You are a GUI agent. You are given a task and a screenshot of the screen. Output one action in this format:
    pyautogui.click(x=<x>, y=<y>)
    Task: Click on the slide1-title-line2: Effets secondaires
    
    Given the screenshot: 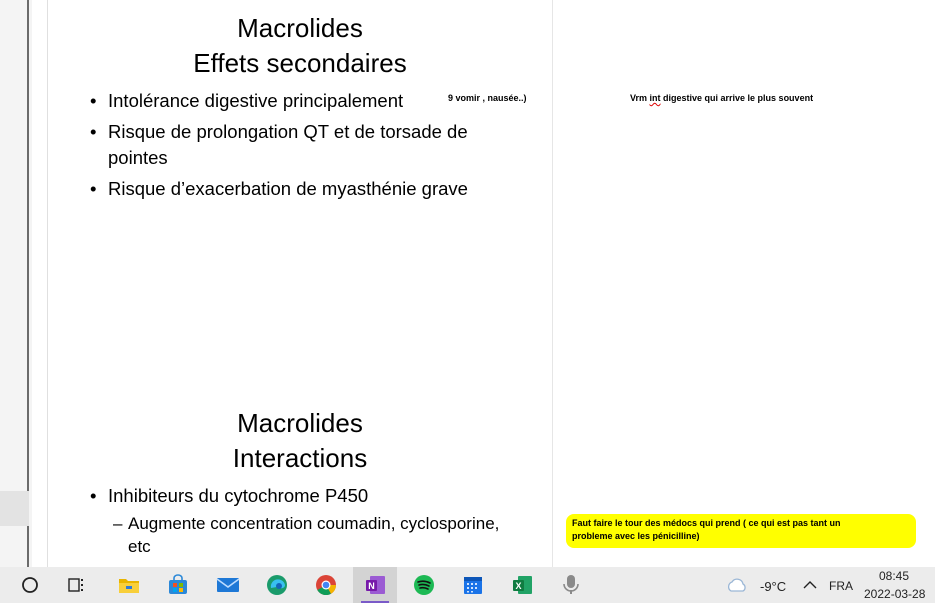 What is the action you would take?
    pyautogui.click(x=300, y=63)
    